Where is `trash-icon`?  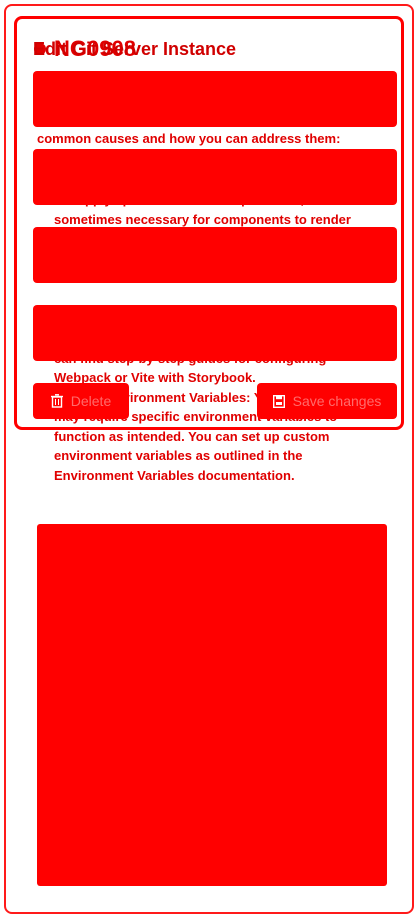 trash-icon is located at coordinates (56, 401).